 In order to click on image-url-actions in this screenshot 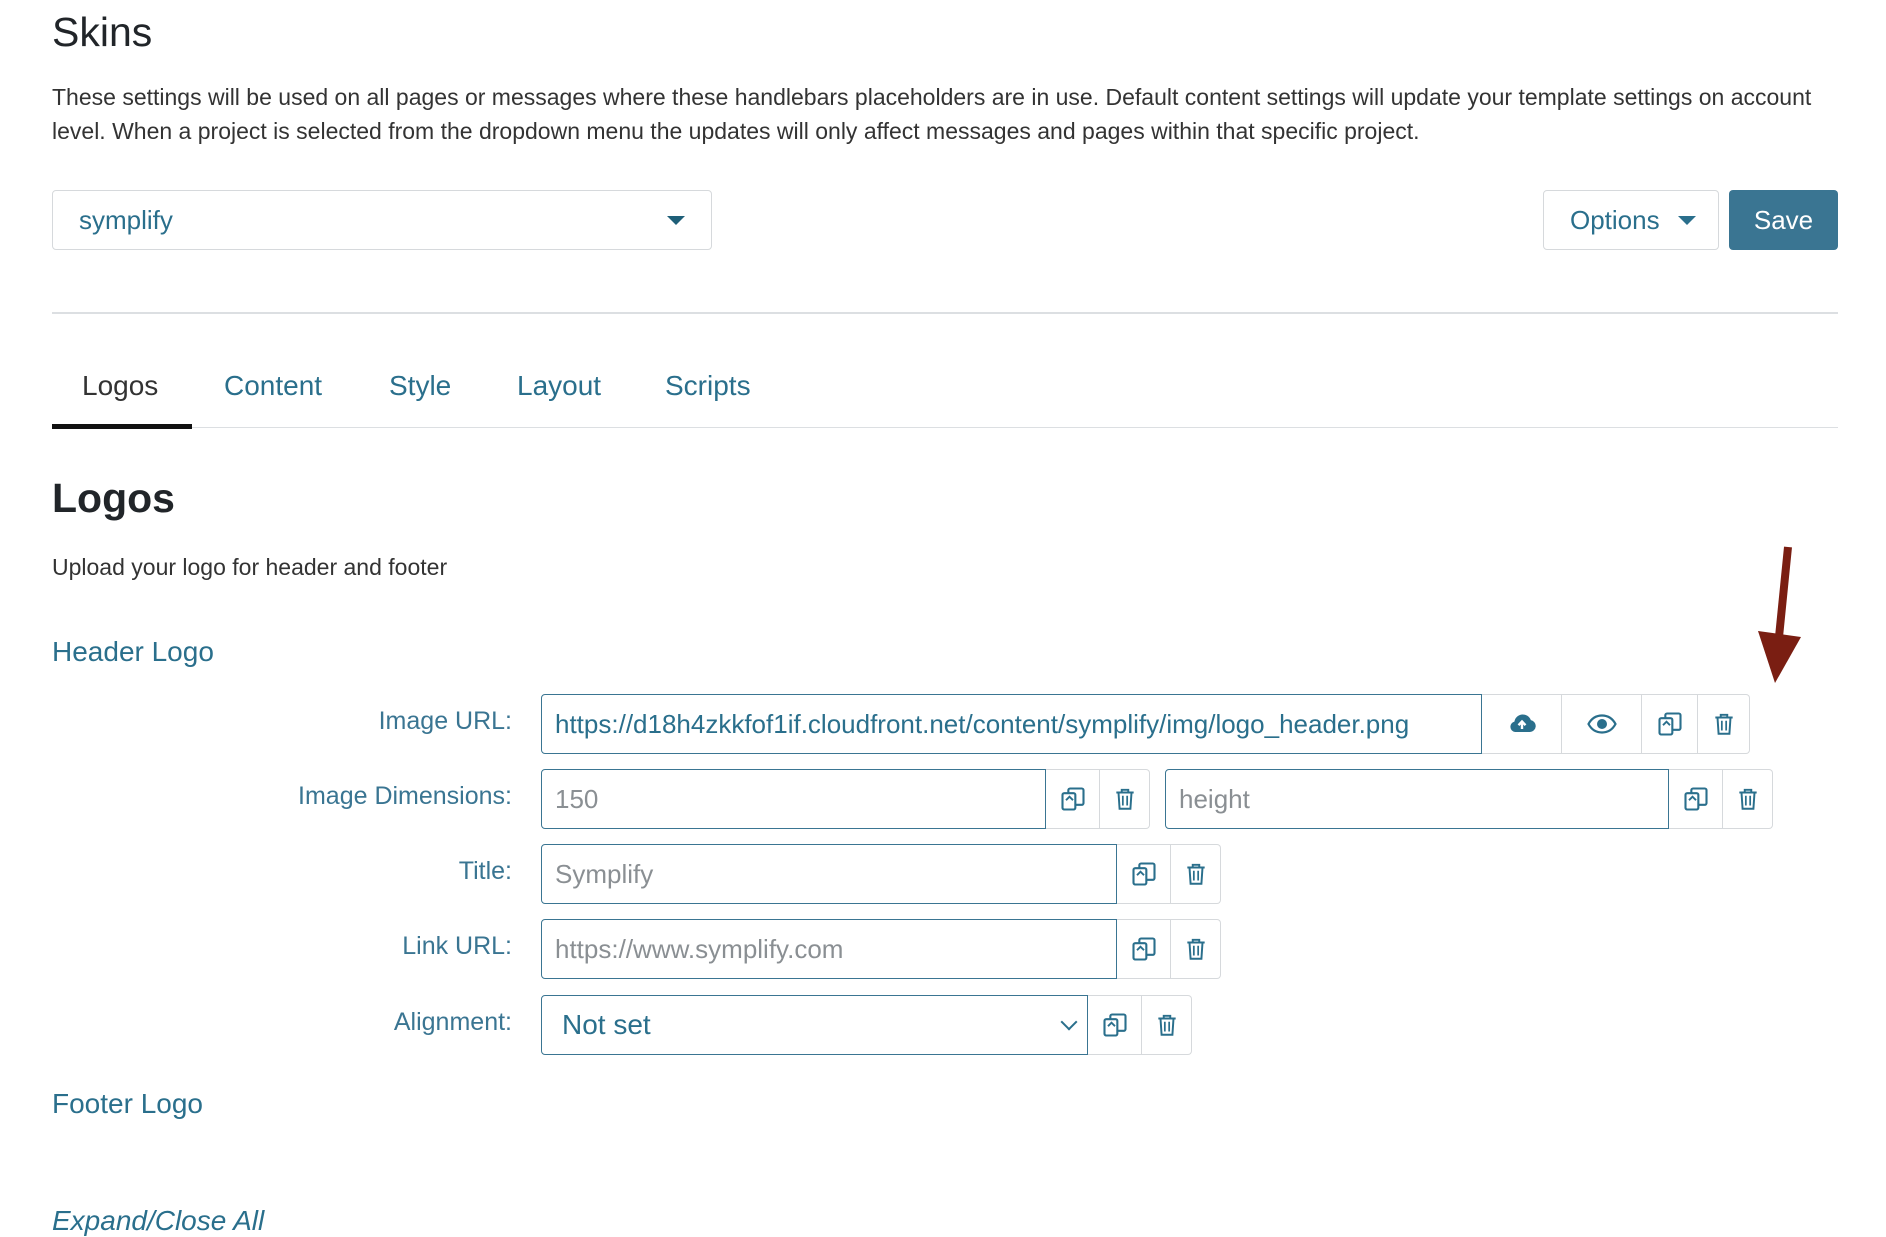, I will do `click(1616, 724)`.